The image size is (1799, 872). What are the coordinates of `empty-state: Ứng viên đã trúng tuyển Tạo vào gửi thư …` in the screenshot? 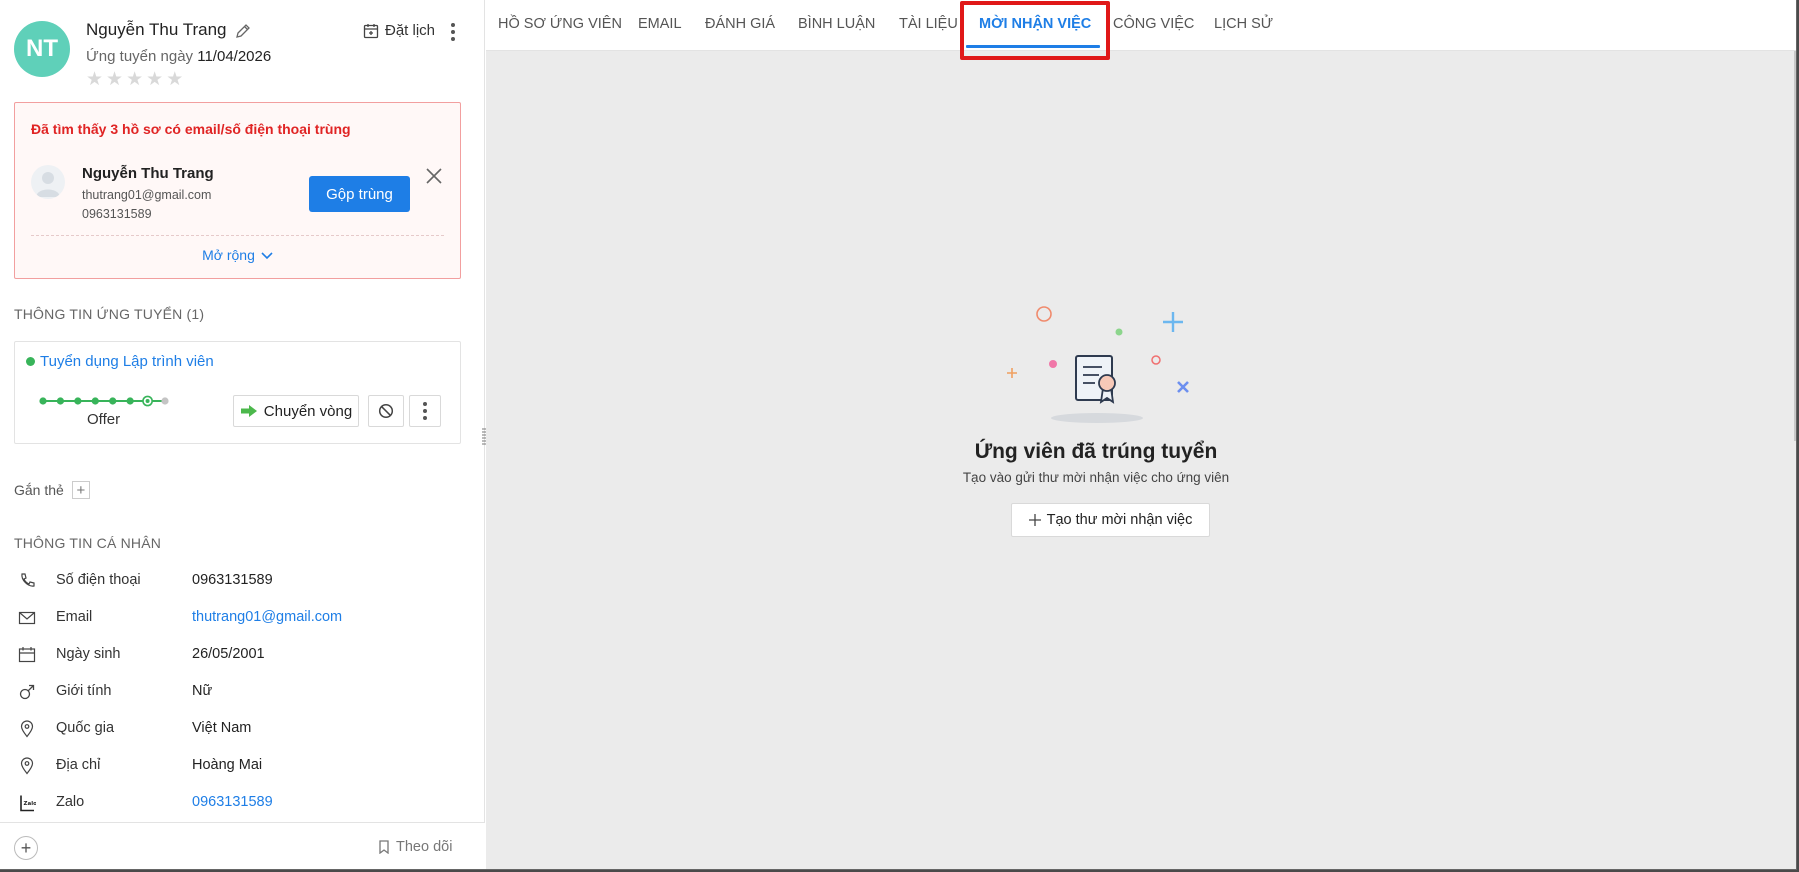 It's located at (1096, 421).